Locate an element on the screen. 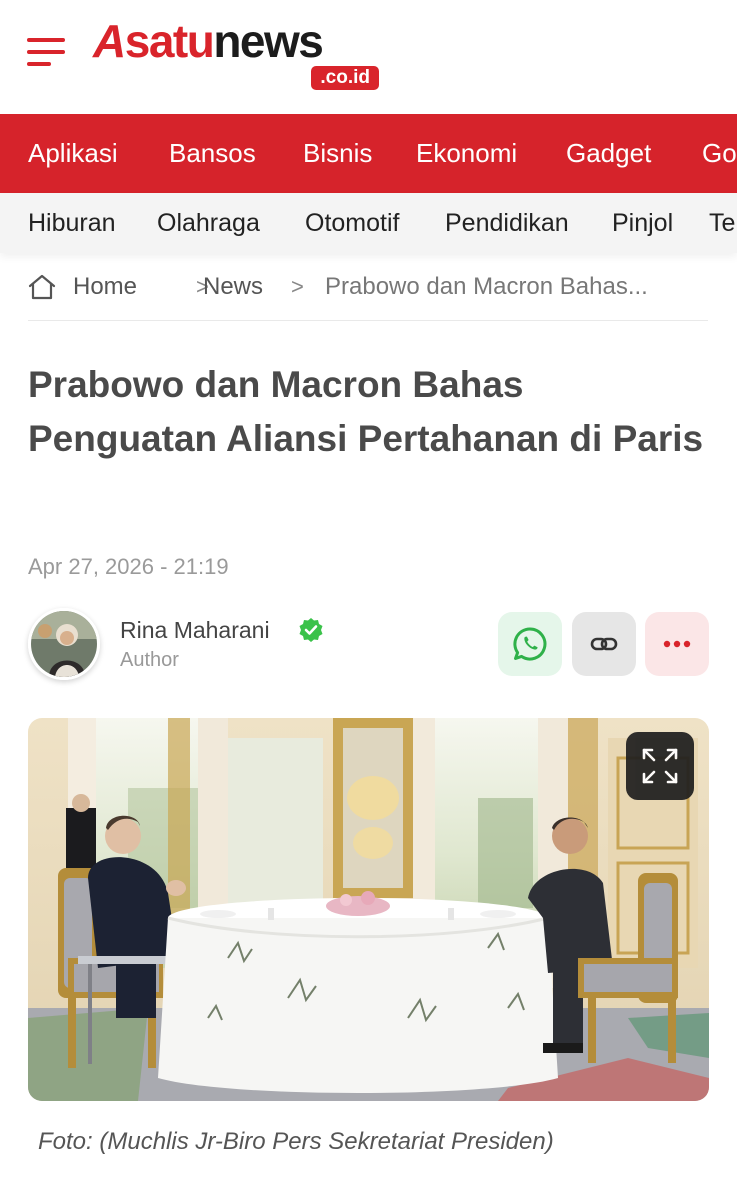 This screenshot has width=737, height=1200. primary-category-nav: Aplikasi Bansos Bisnis Ekonomi Gadget Go is located at coordinates (368, 153).